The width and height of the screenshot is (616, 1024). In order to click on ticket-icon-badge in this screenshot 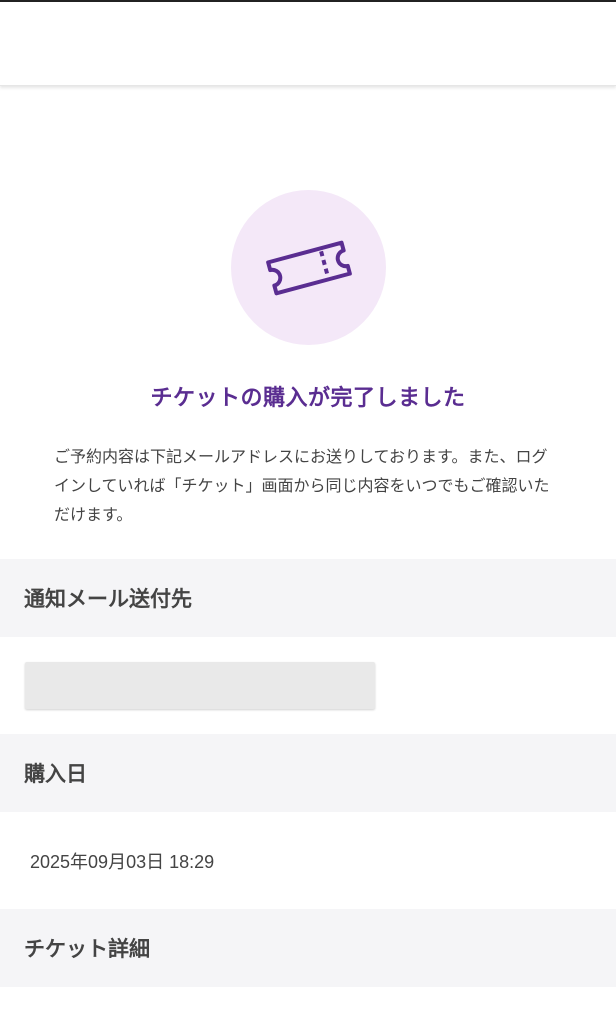, I will do `click(308, 267)`.